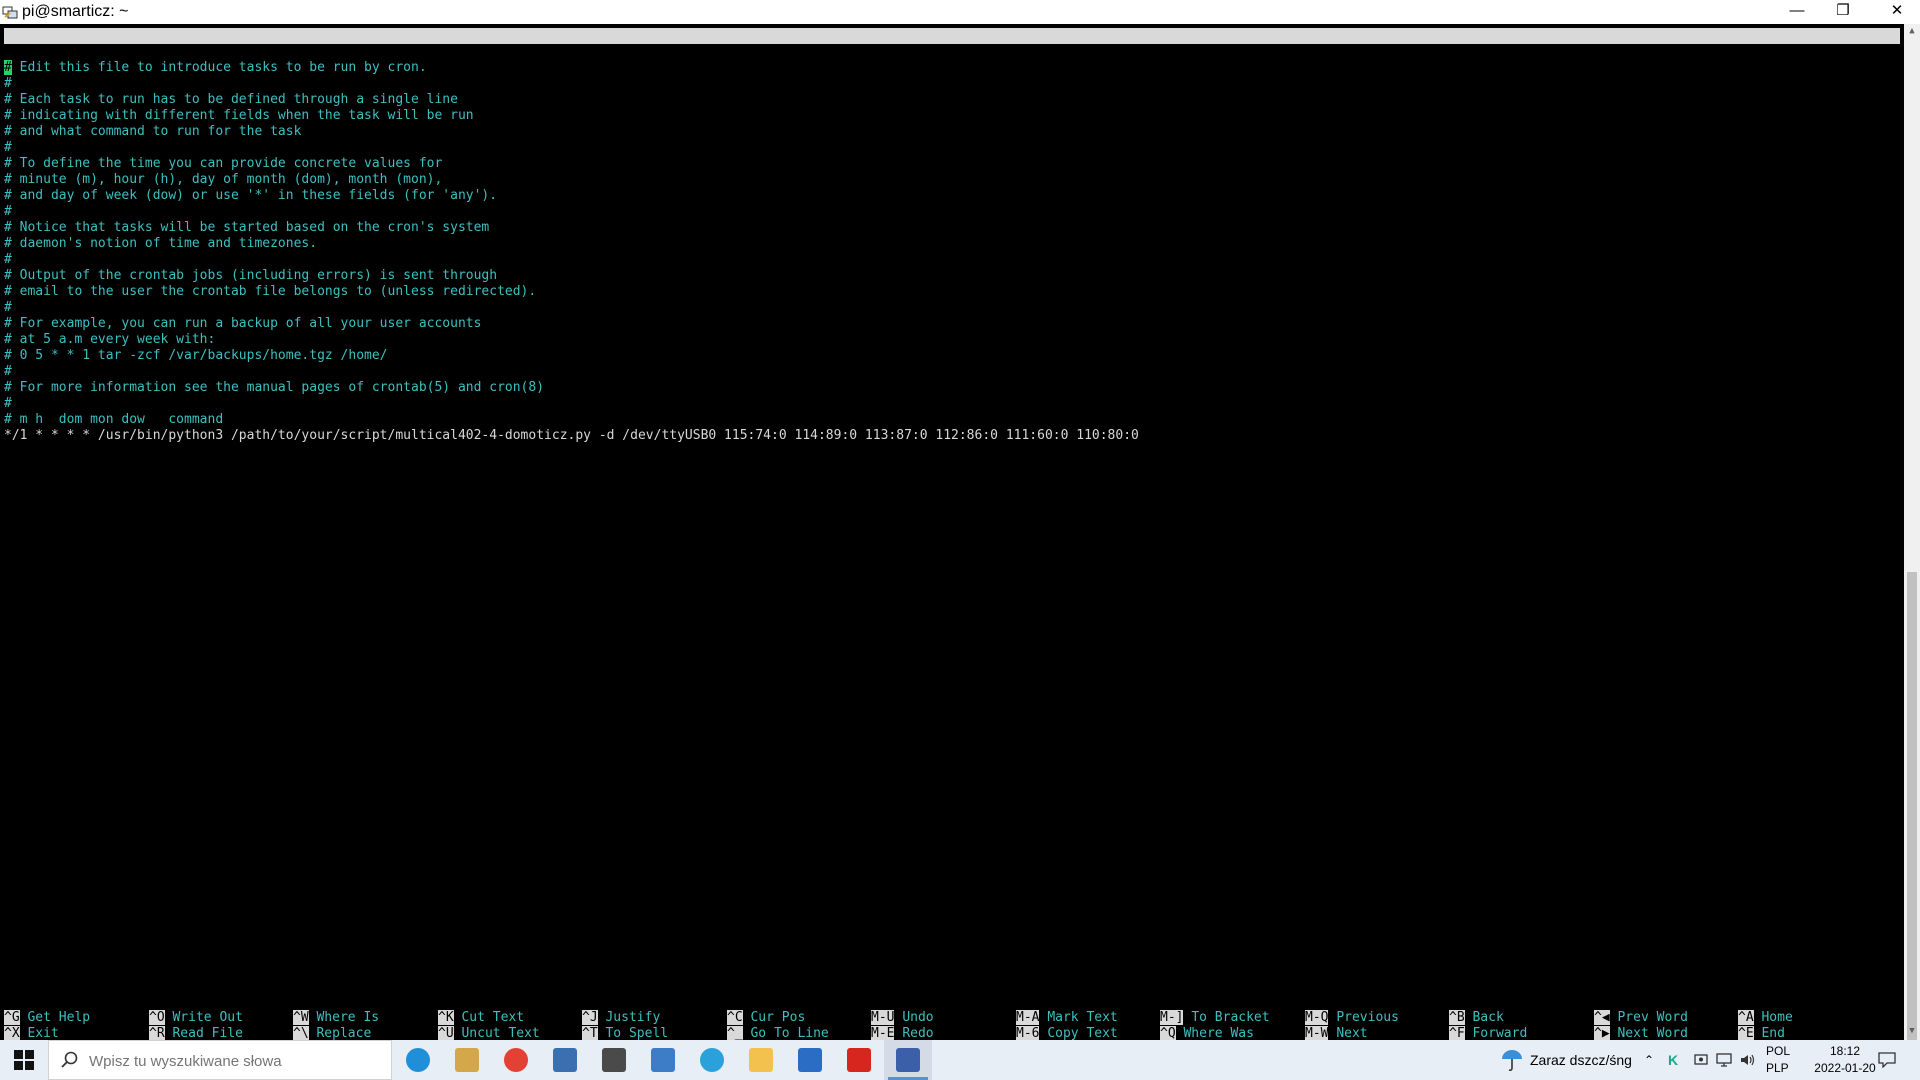  What do you see at coordinates (735, 1017) in the screenshot?
I see `shortcut-key: ^C` at bounding box center [735, 1017].